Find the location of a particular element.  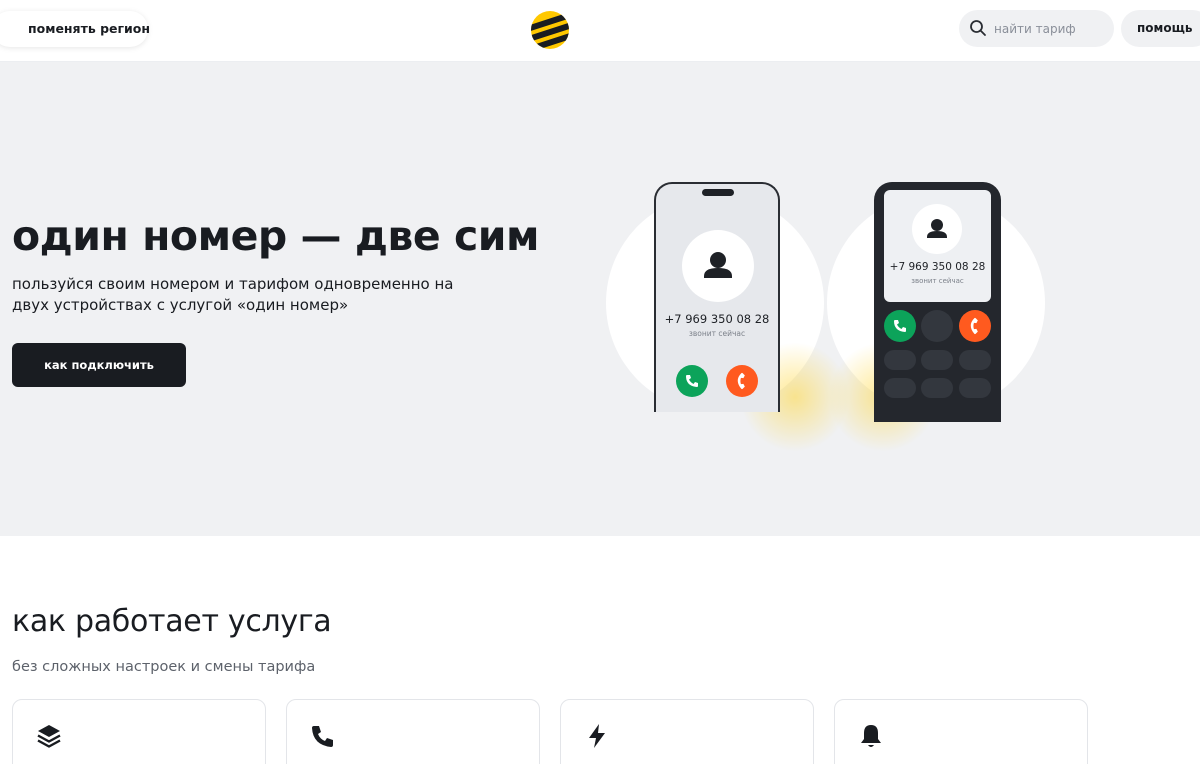

help-label: помощь is located at coordinates (1165, 28).